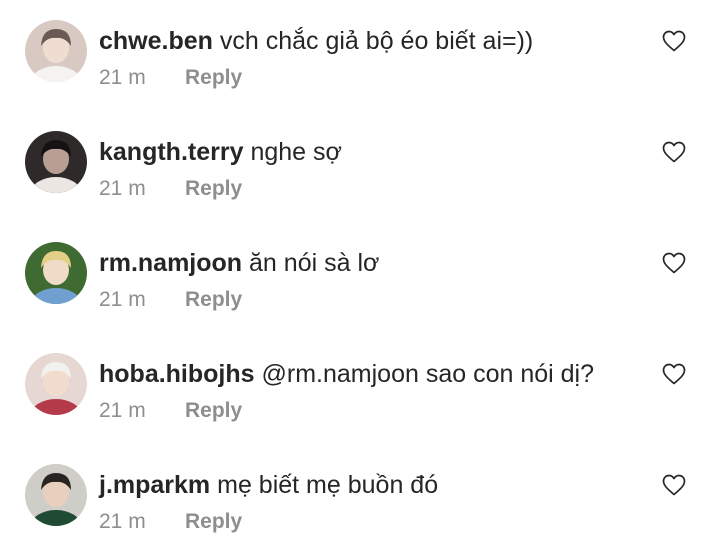 This screenshot has width=720, height=556. I want to click on comment-text: @rm.namjoon sao con nói dị?, so click(428, 374).